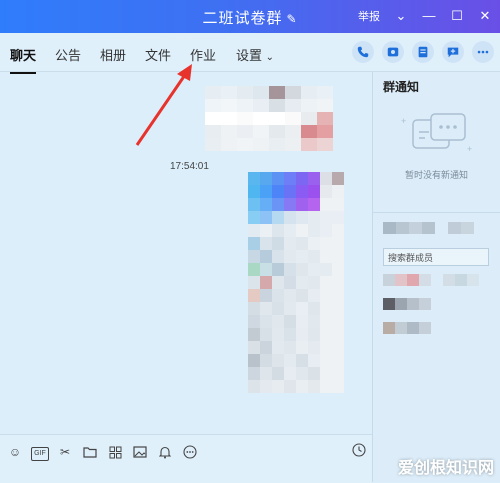 The width and height of the screenshot is (500, 483). I want to click on phone-icon, so click(363, 52).